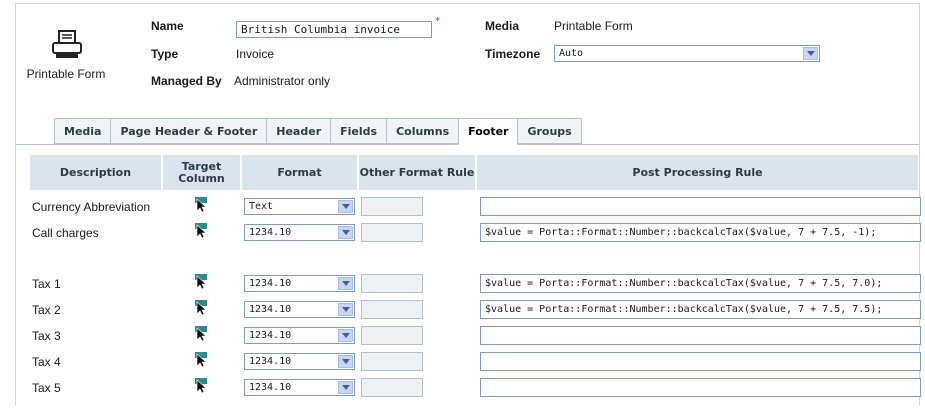  What do you see at coordinates (46, 310) in the screenshot?
I see `row-description: Tax 2` at bounding box center [46, 310].